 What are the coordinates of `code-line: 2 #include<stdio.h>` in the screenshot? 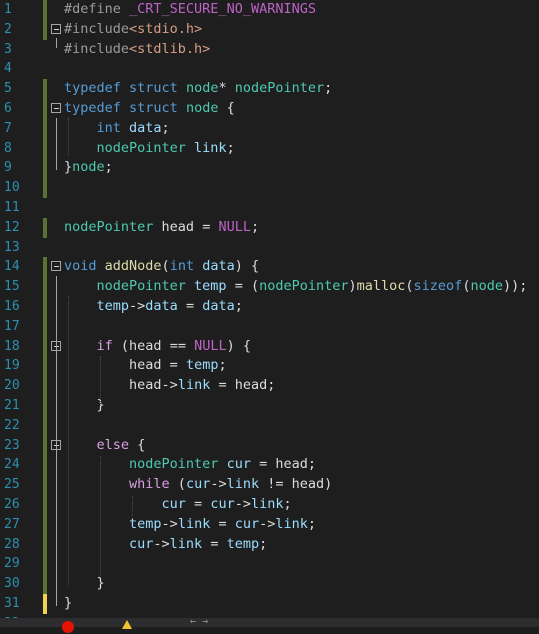 It's located at (269, 29).